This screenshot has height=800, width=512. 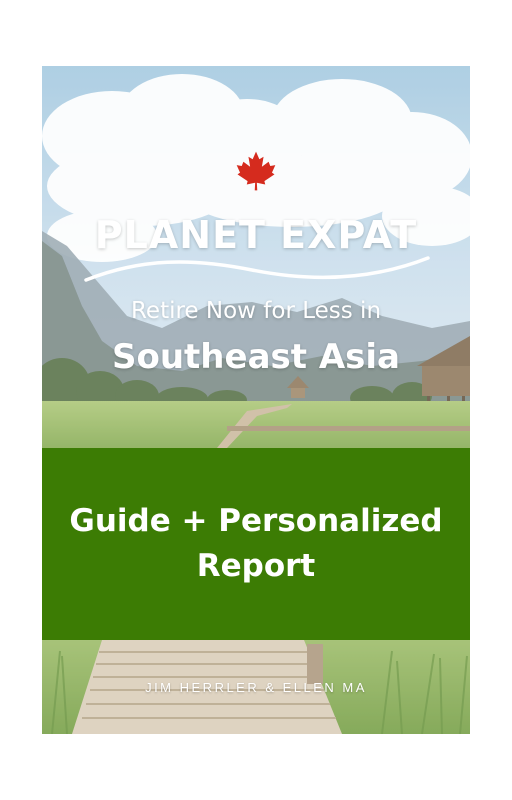 I want to click on region-title: Southeast Asia, so click(x=256, y=357).